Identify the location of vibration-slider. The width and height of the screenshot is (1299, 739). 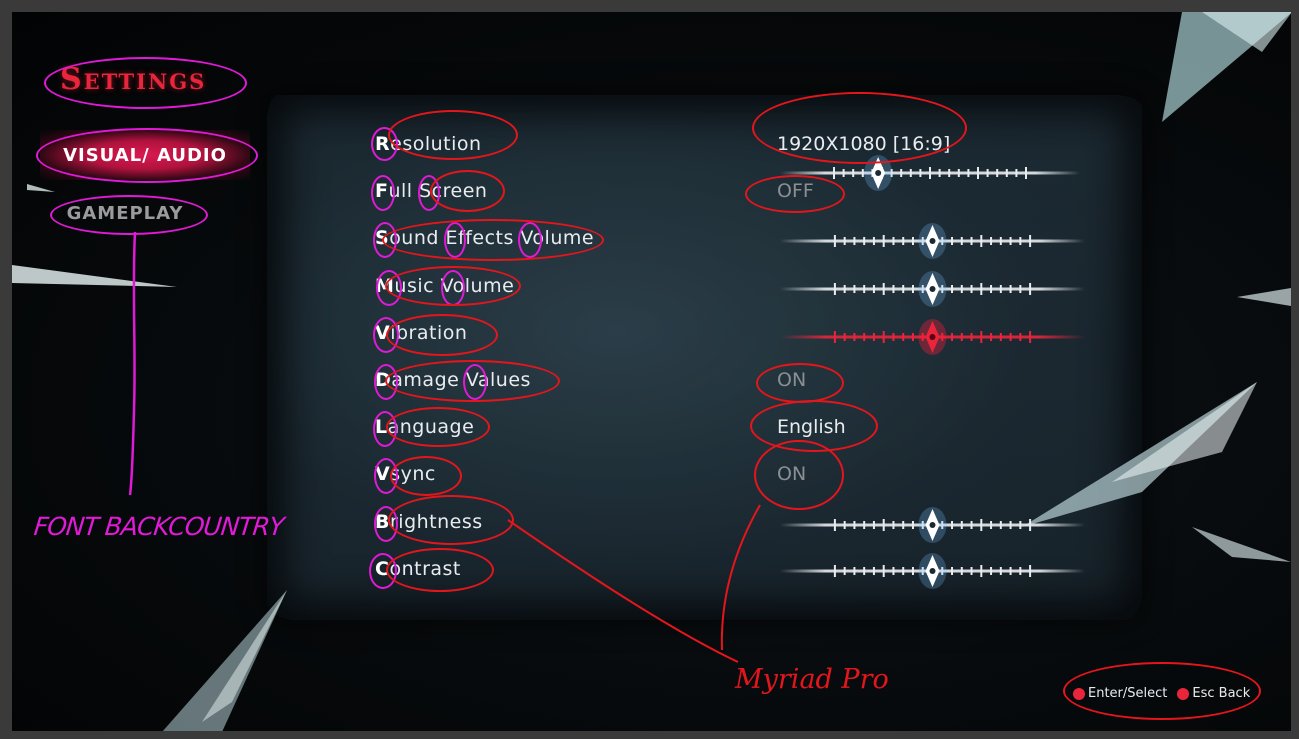
(932, 337).